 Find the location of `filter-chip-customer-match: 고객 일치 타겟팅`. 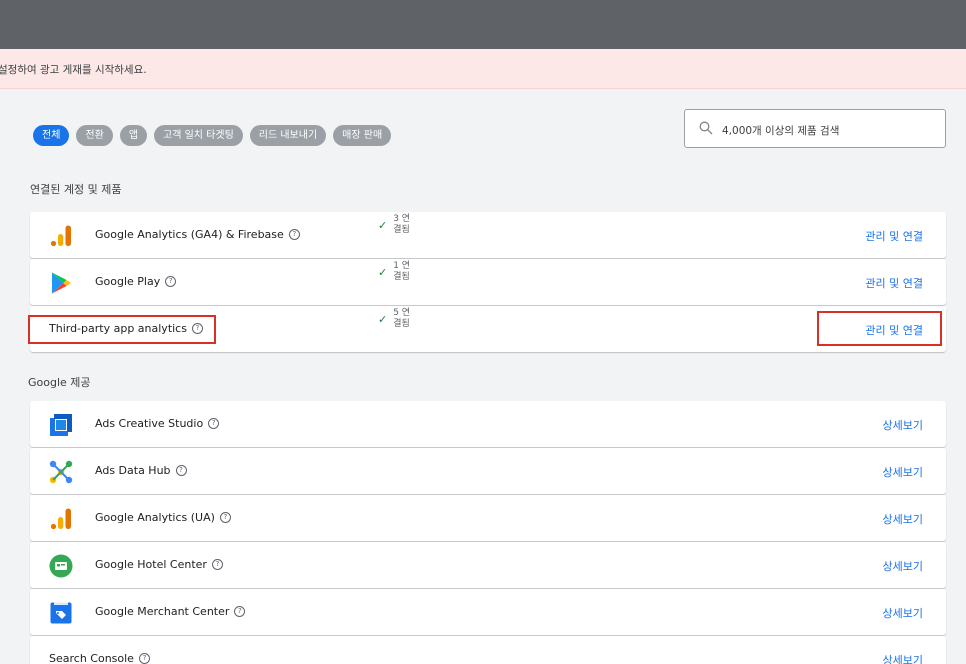

filter-chip-customer-match: 고객 일치 타겟팅 is located at coordinates (198, 135).